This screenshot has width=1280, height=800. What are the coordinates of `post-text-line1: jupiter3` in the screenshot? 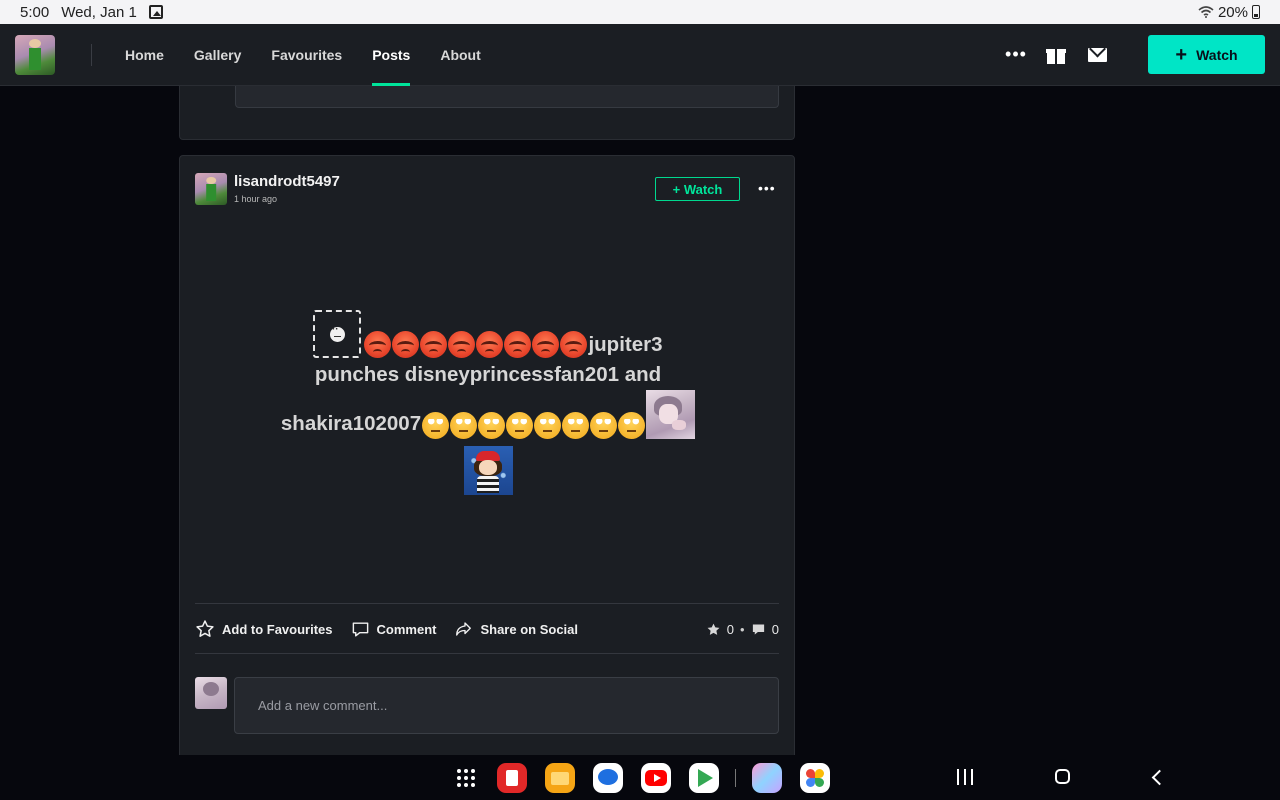 It's located at (625, 344).